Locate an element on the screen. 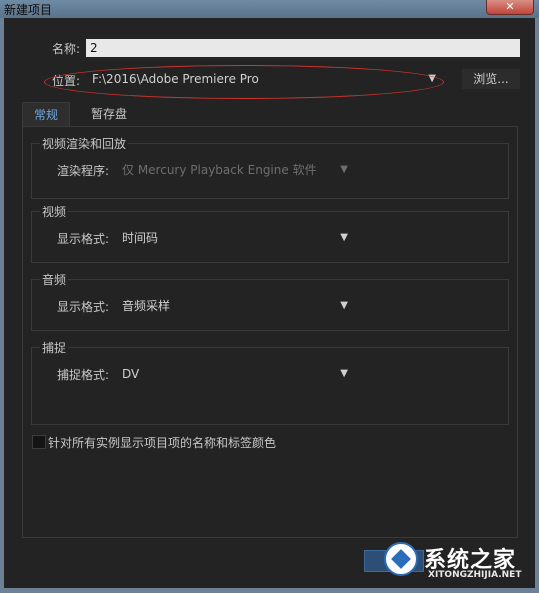 This screenshot has width=539, height=593. close-icon: ✕ is located at coordinates (510, 6).